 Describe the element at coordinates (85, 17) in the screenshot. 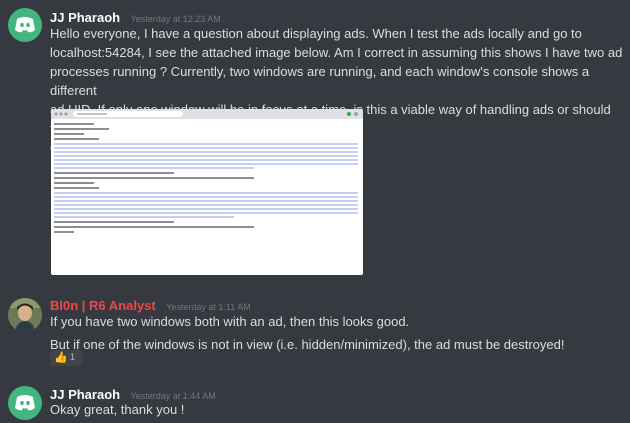

I see `username: JJ Pharaoh` at that location.